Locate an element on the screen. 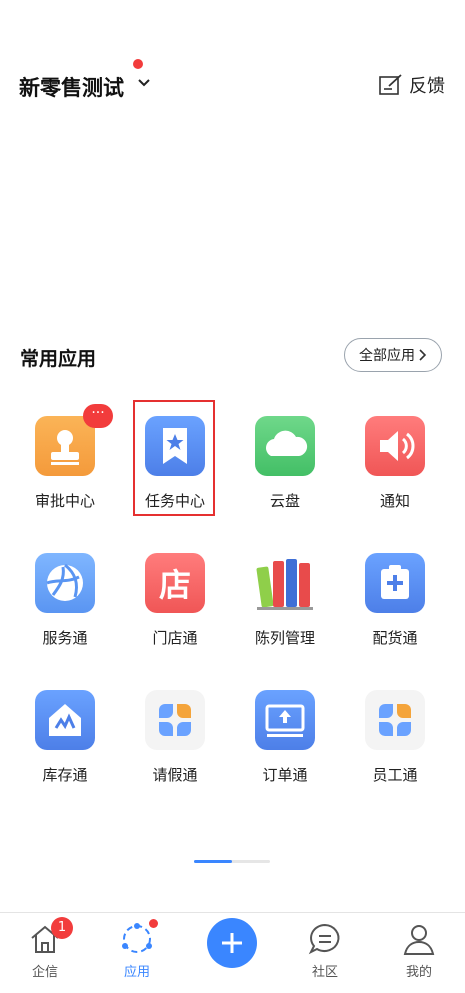  app-notify: 通知 is located at coordinates (395, 463).